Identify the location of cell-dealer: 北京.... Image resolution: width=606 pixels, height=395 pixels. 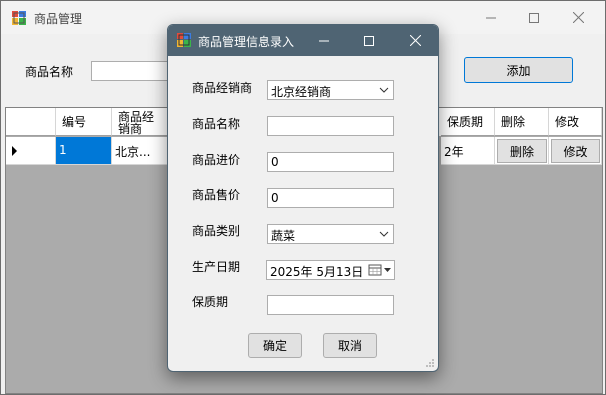
(140, 151).